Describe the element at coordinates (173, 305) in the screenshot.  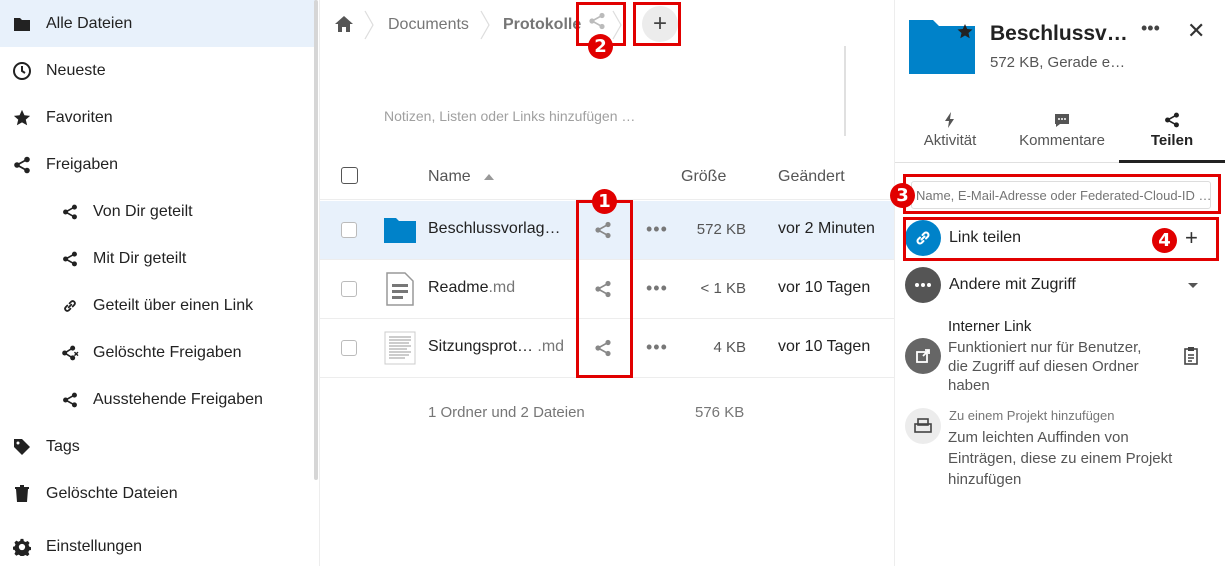
I see `nav-label: Geteilt über einen Link` at that location.